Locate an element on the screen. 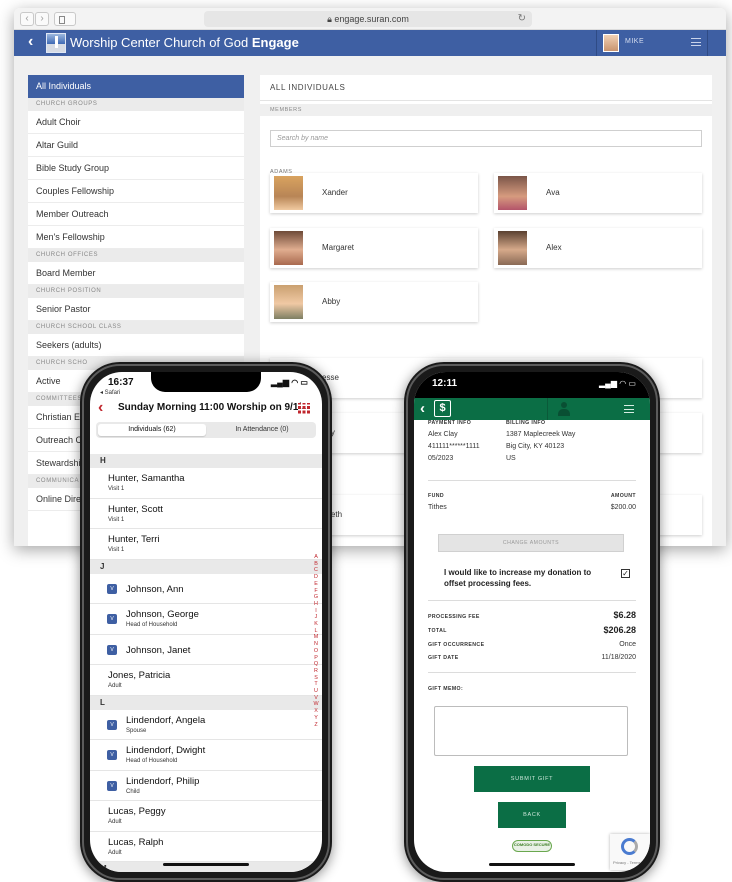  alphabet-letter: J is located at coordinates (316, 617).